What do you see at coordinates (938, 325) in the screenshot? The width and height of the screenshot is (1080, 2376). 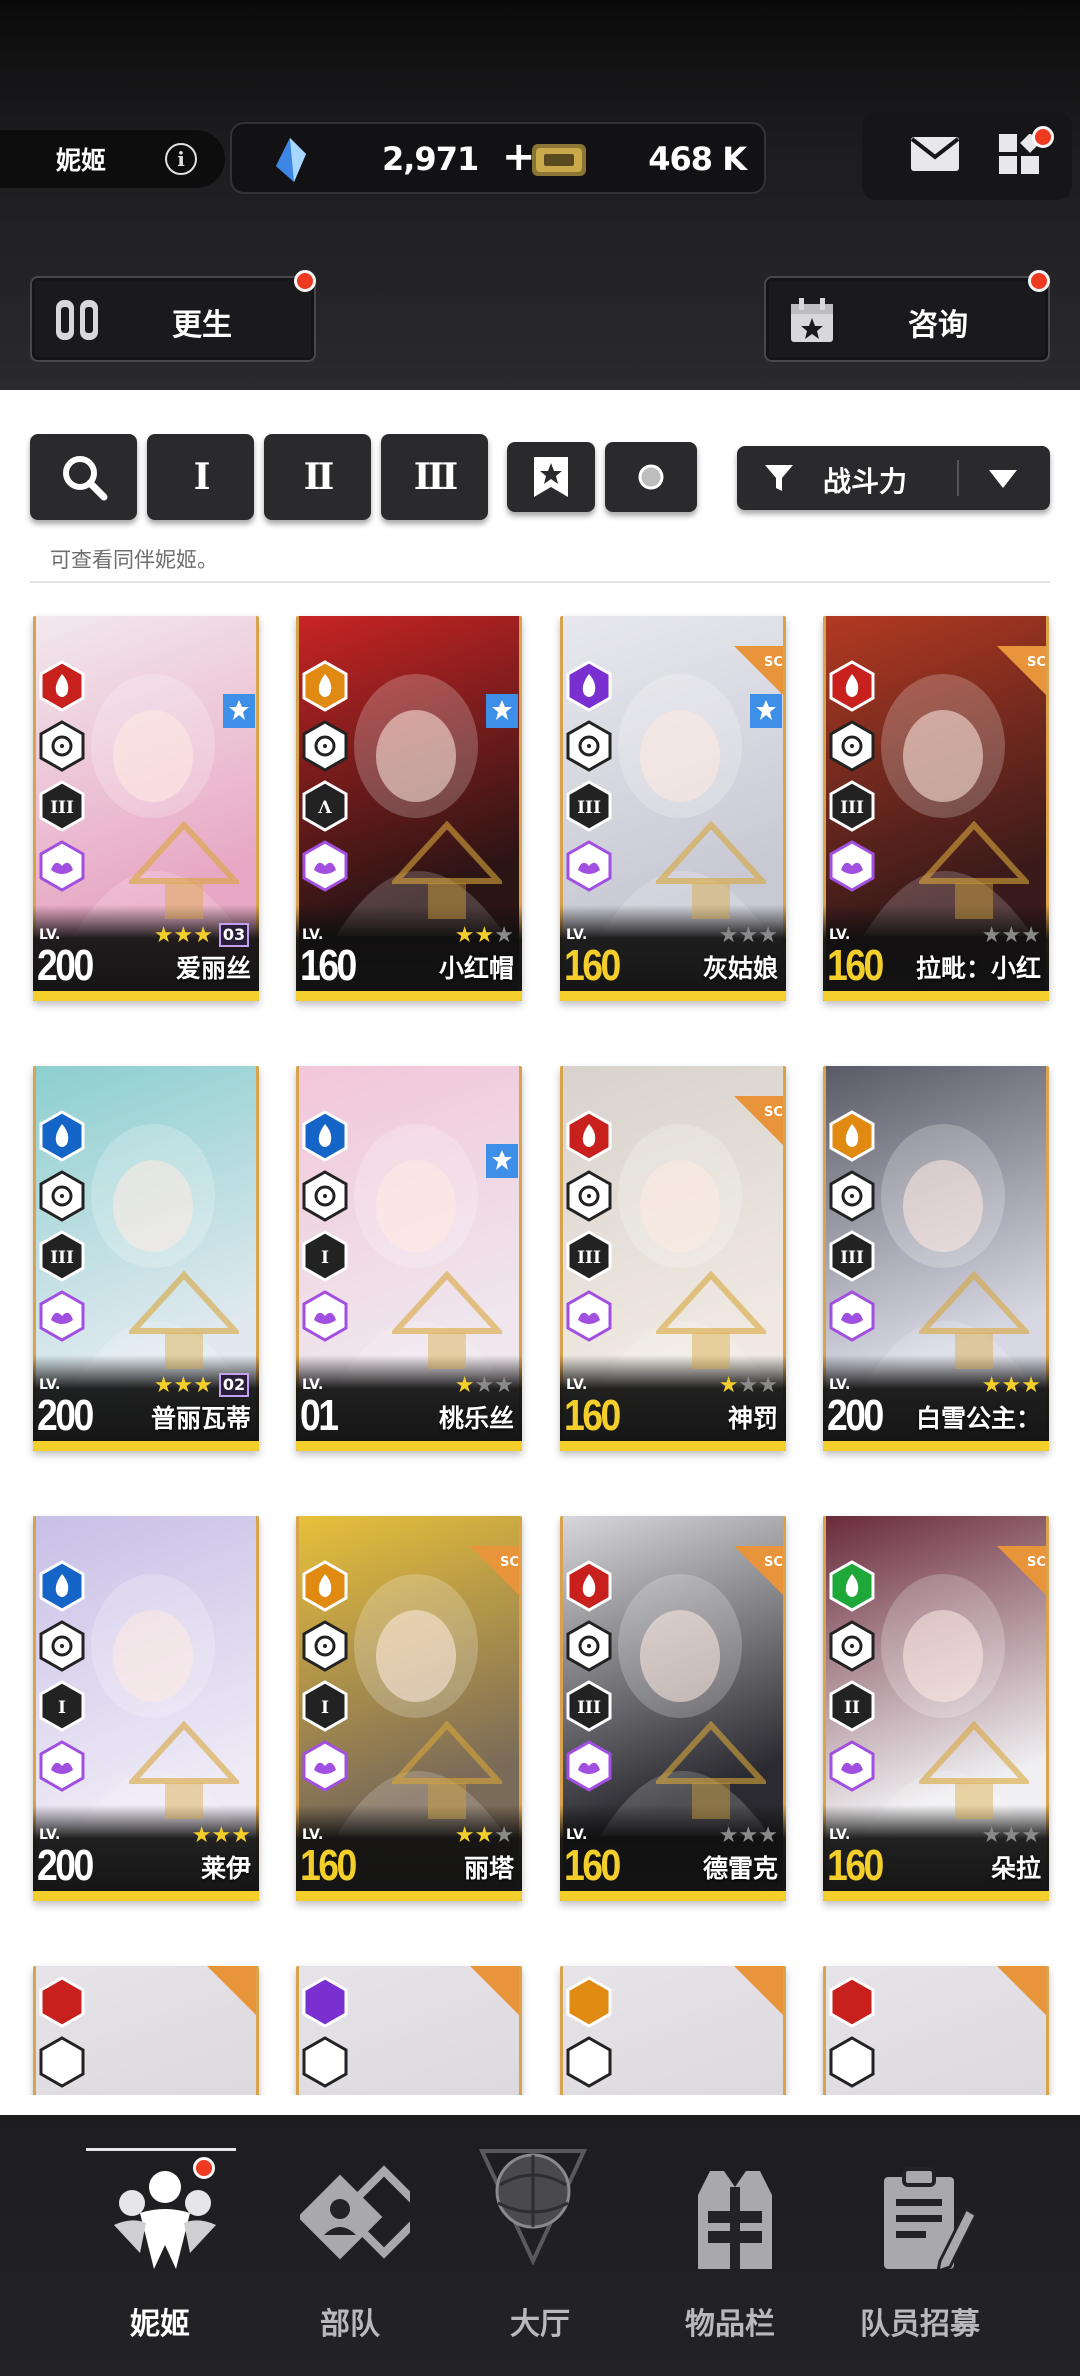 I see `consult-label: 咨询` at bounding box center [938, 325].